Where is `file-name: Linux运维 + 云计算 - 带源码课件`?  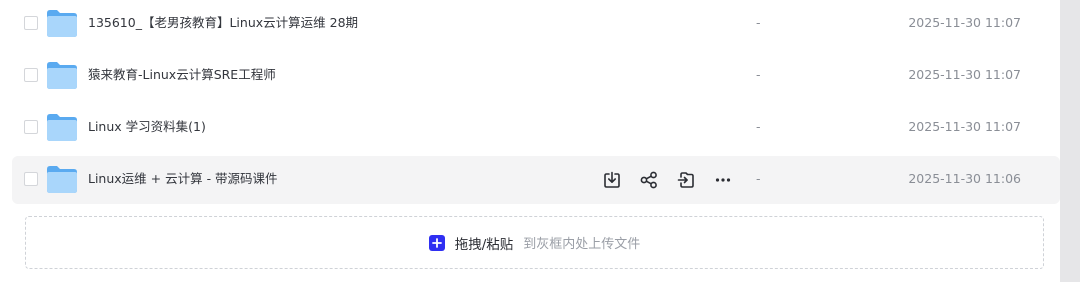 file-name: Linux运维 + 云计算 - 带源码课件 is located at coordinates (183, 179).